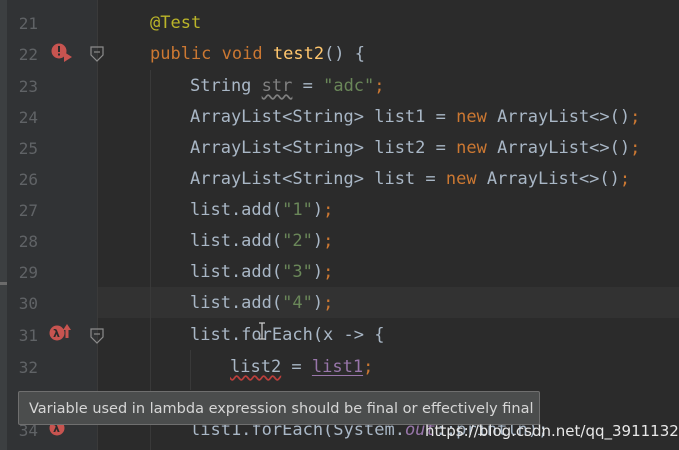 The image size is (679, 450). I want to click on line-number: 27, so click(28, 210).